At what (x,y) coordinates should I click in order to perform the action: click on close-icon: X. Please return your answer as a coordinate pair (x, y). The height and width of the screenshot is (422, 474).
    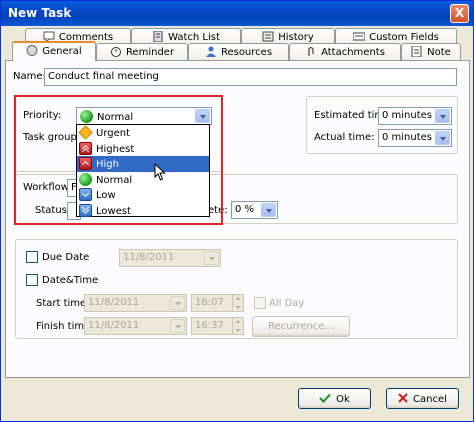
    Looking at the image, I should click on (459, 13).